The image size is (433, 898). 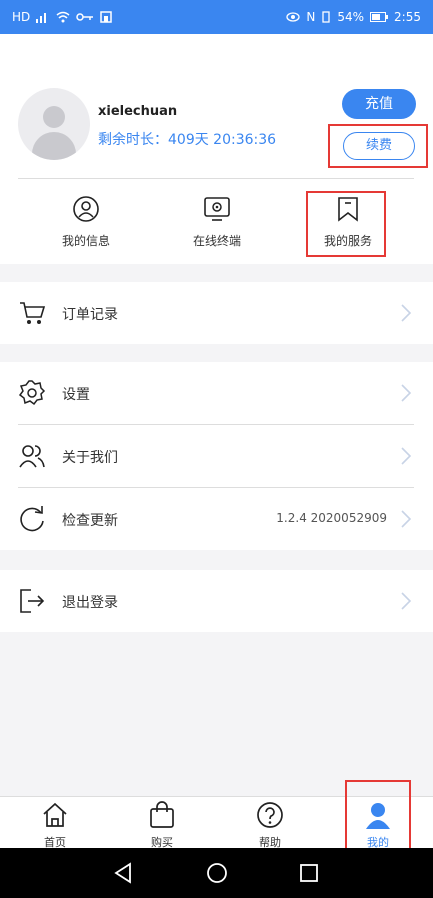 I want to click on help-icon, so click(x=270, y=815).